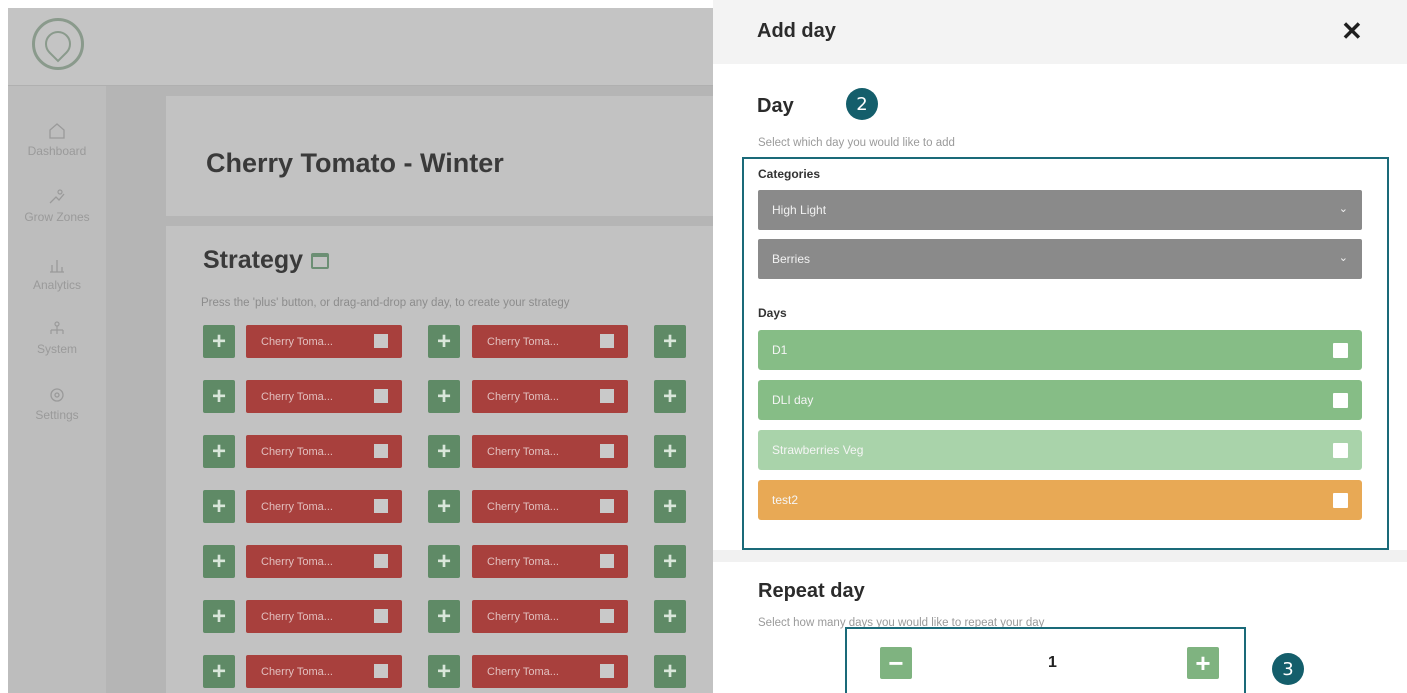  I want to click on day-option-row: D1, so click(1060, 350).